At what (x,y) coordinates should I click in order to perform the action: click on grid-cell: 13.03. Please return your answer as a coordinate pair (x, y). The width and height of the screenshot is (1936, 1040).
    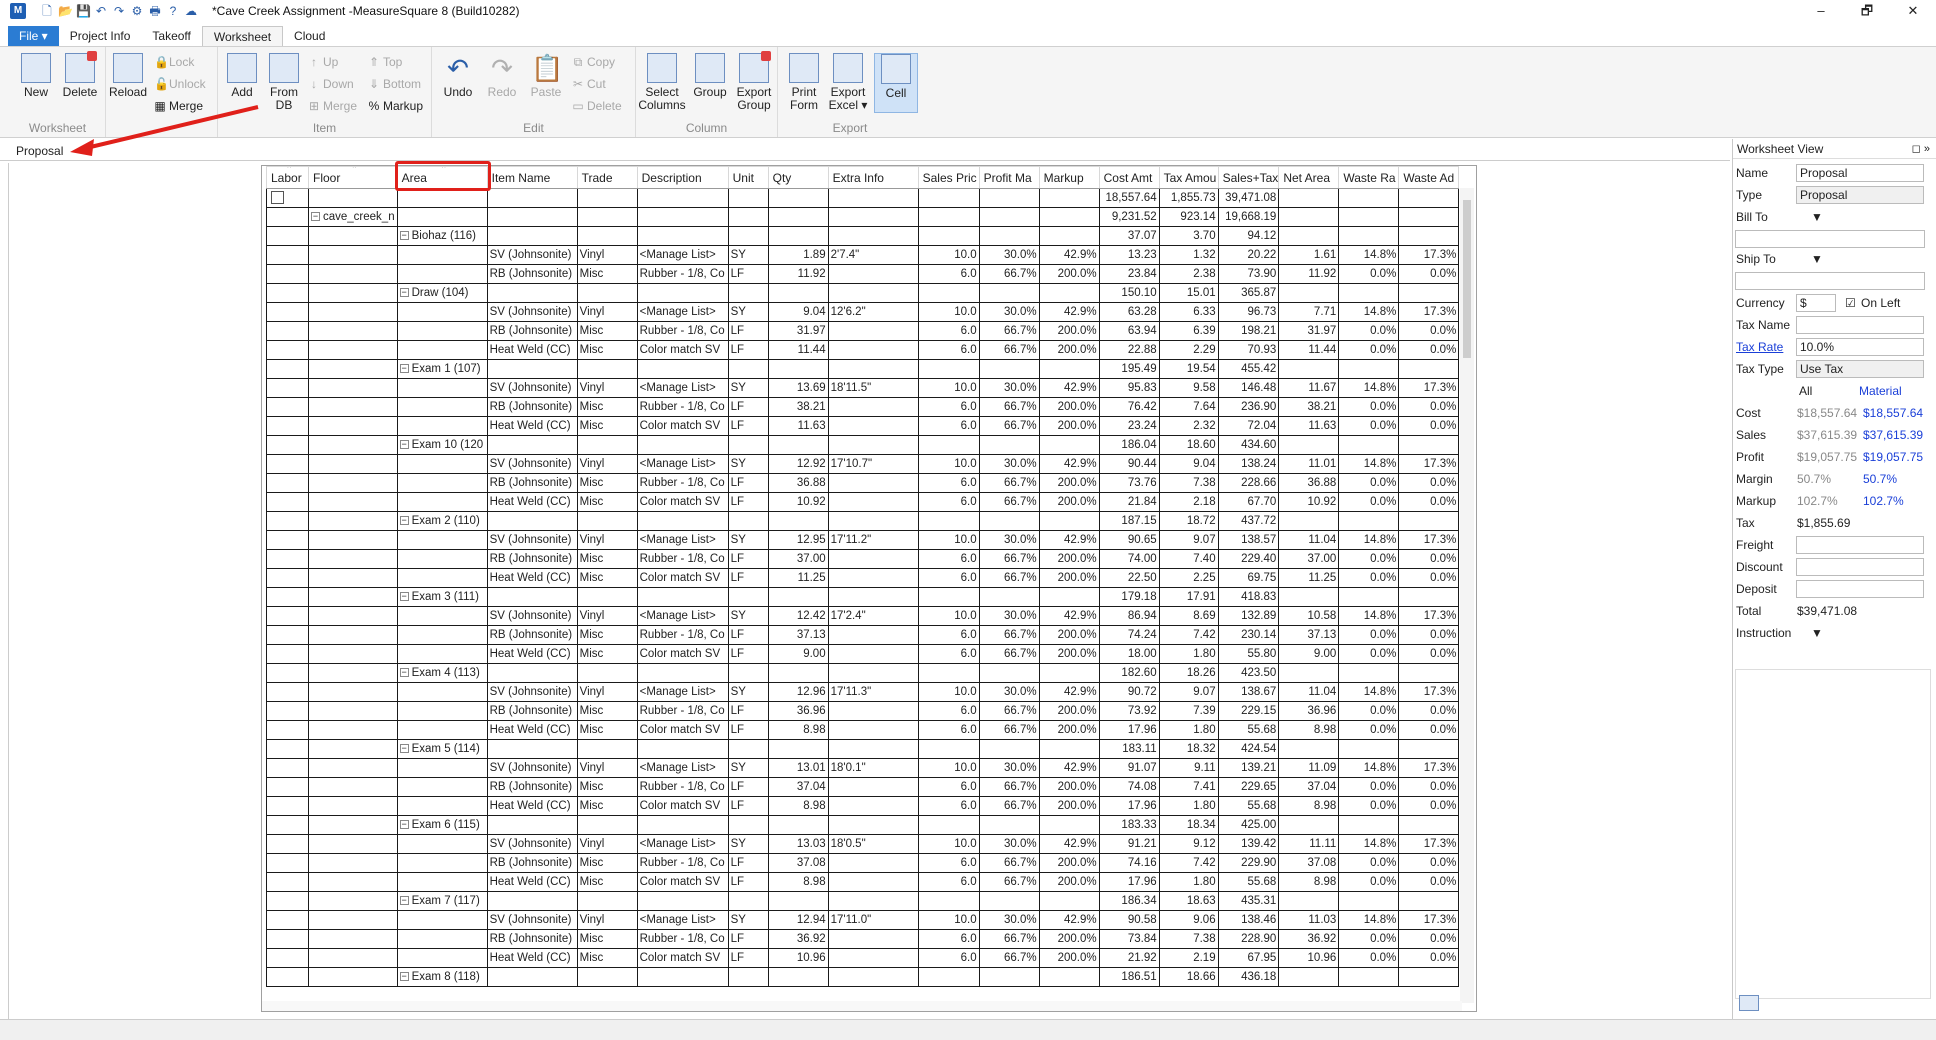
    Looking at the image, I should click on (798, 844).